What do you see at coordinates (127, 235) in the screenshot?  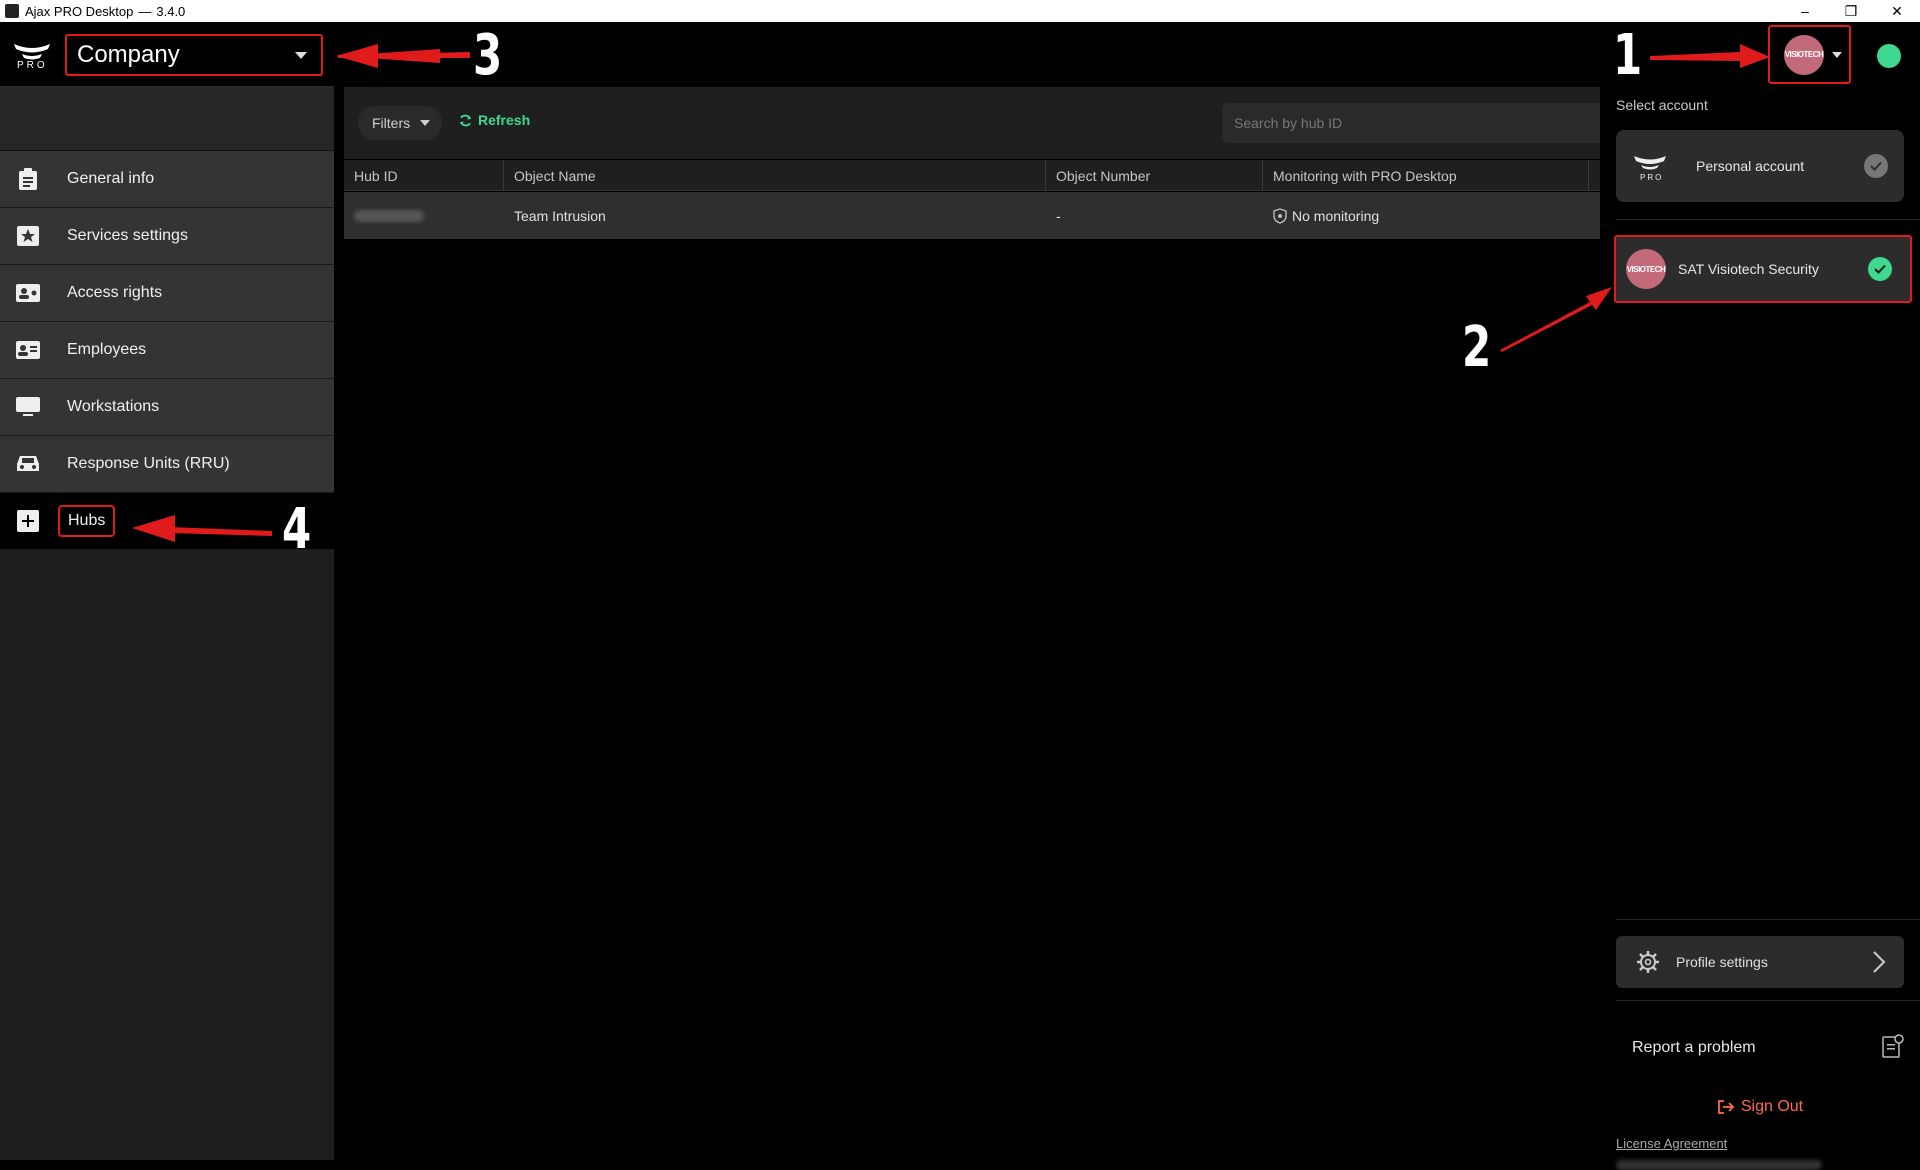 I see `sidebar-item-label: Services settings` at bounding box center [127, 235].